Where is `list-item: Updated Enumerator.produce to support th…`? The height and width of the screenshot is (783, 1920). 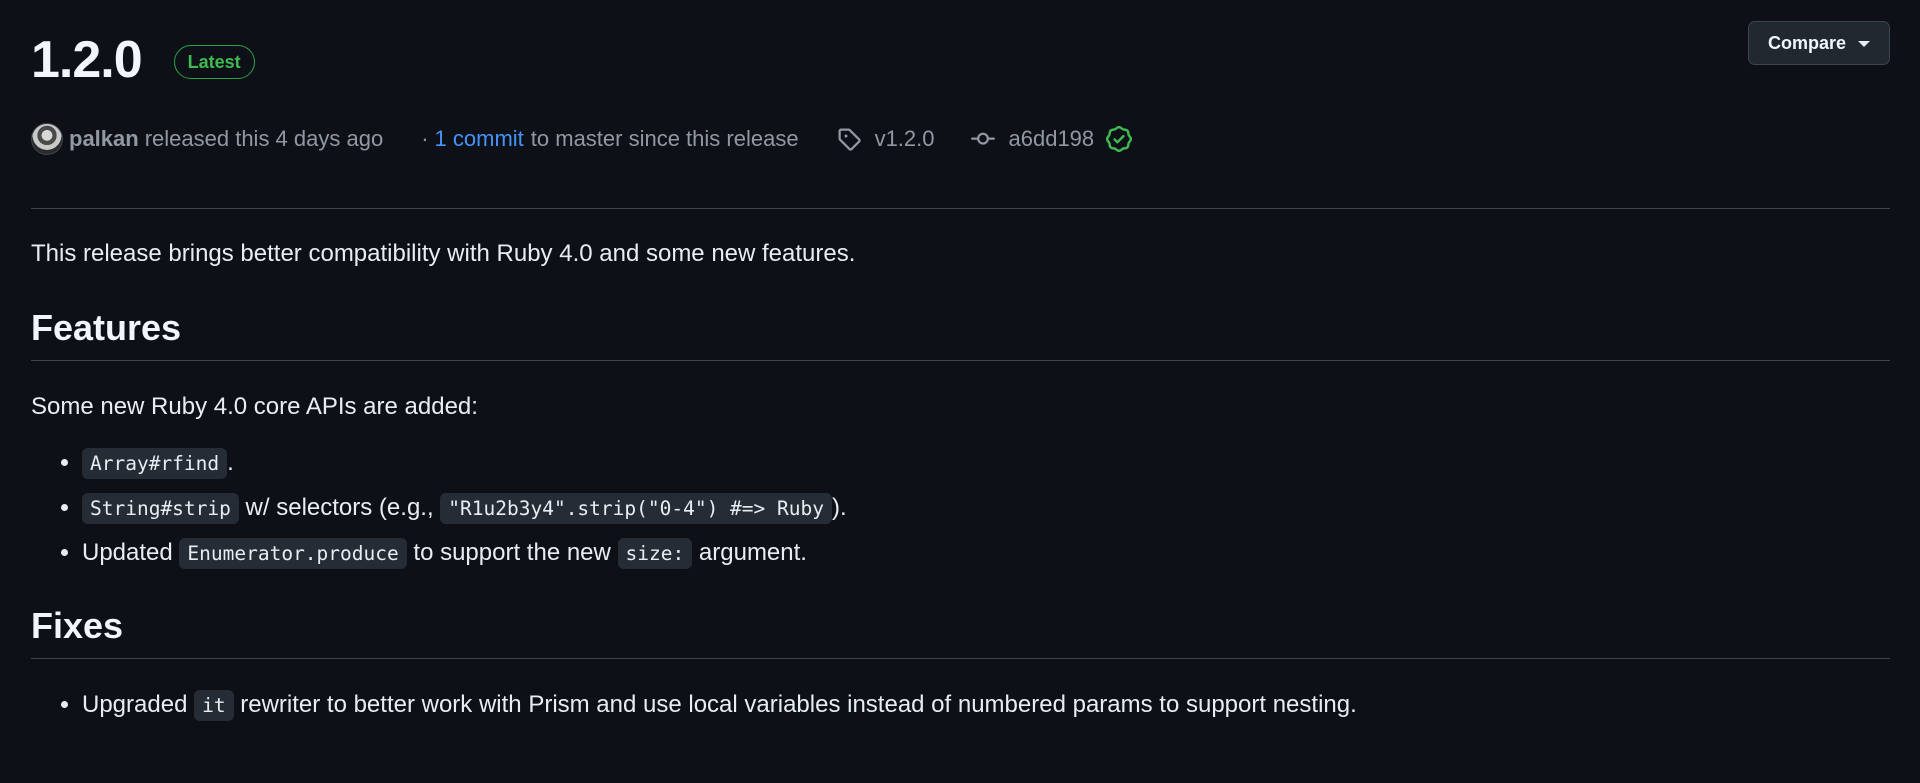 list-item: Updated Enumerator.produce to support th… is located at coordinates (986, 553).